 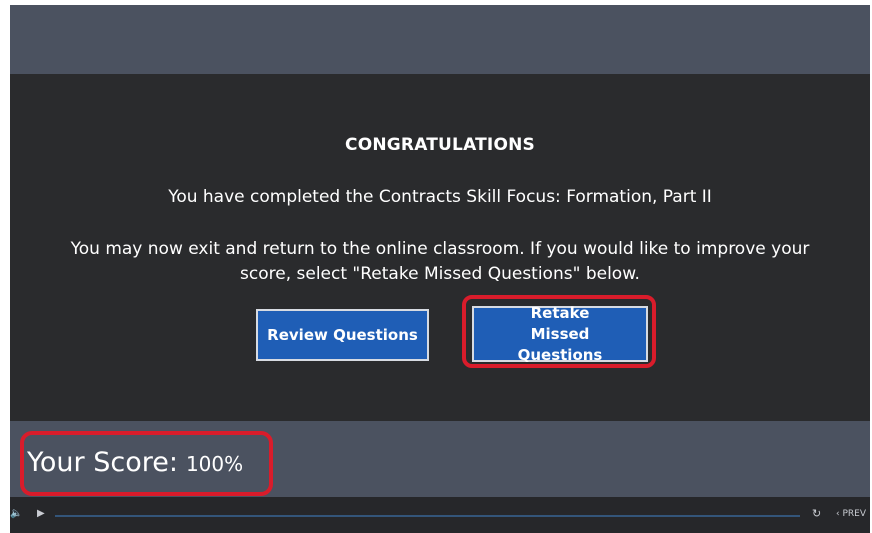 I want to click on top-bar, so click(x=440, y=39).